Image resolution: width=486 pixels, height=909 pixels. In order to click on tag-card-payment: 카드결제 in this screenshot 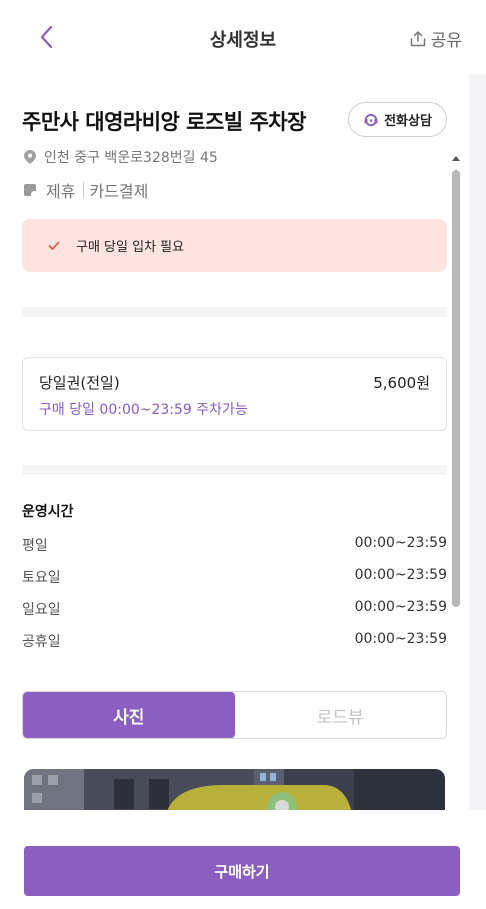, I will do `click(119, 191)`.